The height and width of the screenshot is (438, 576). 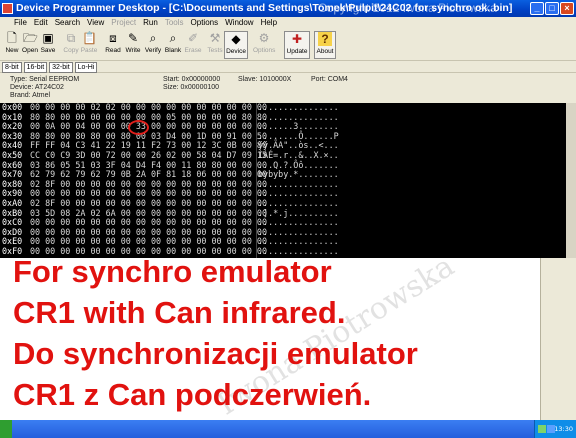 I want to click on caption-line-3: Do synchronizacji emulator, so click(x=215, y=353).